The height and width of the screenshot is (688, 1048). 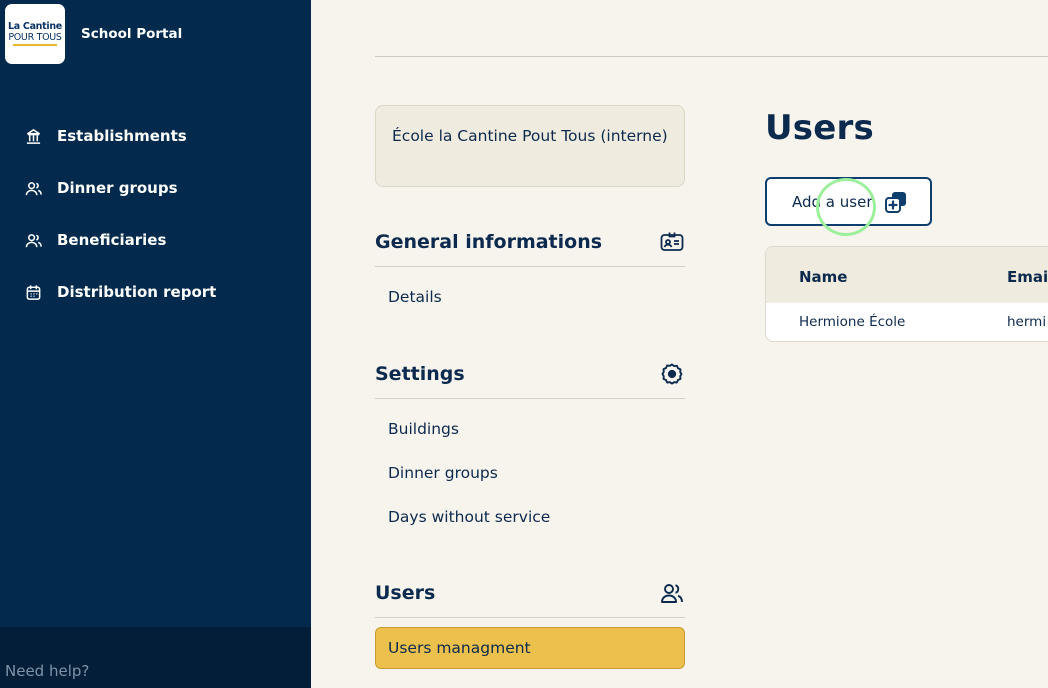 What do you see at coordinates (530, 648) in the screenshot?
I see `nav-users-management: Users managment` at bounding box center [530, 648].